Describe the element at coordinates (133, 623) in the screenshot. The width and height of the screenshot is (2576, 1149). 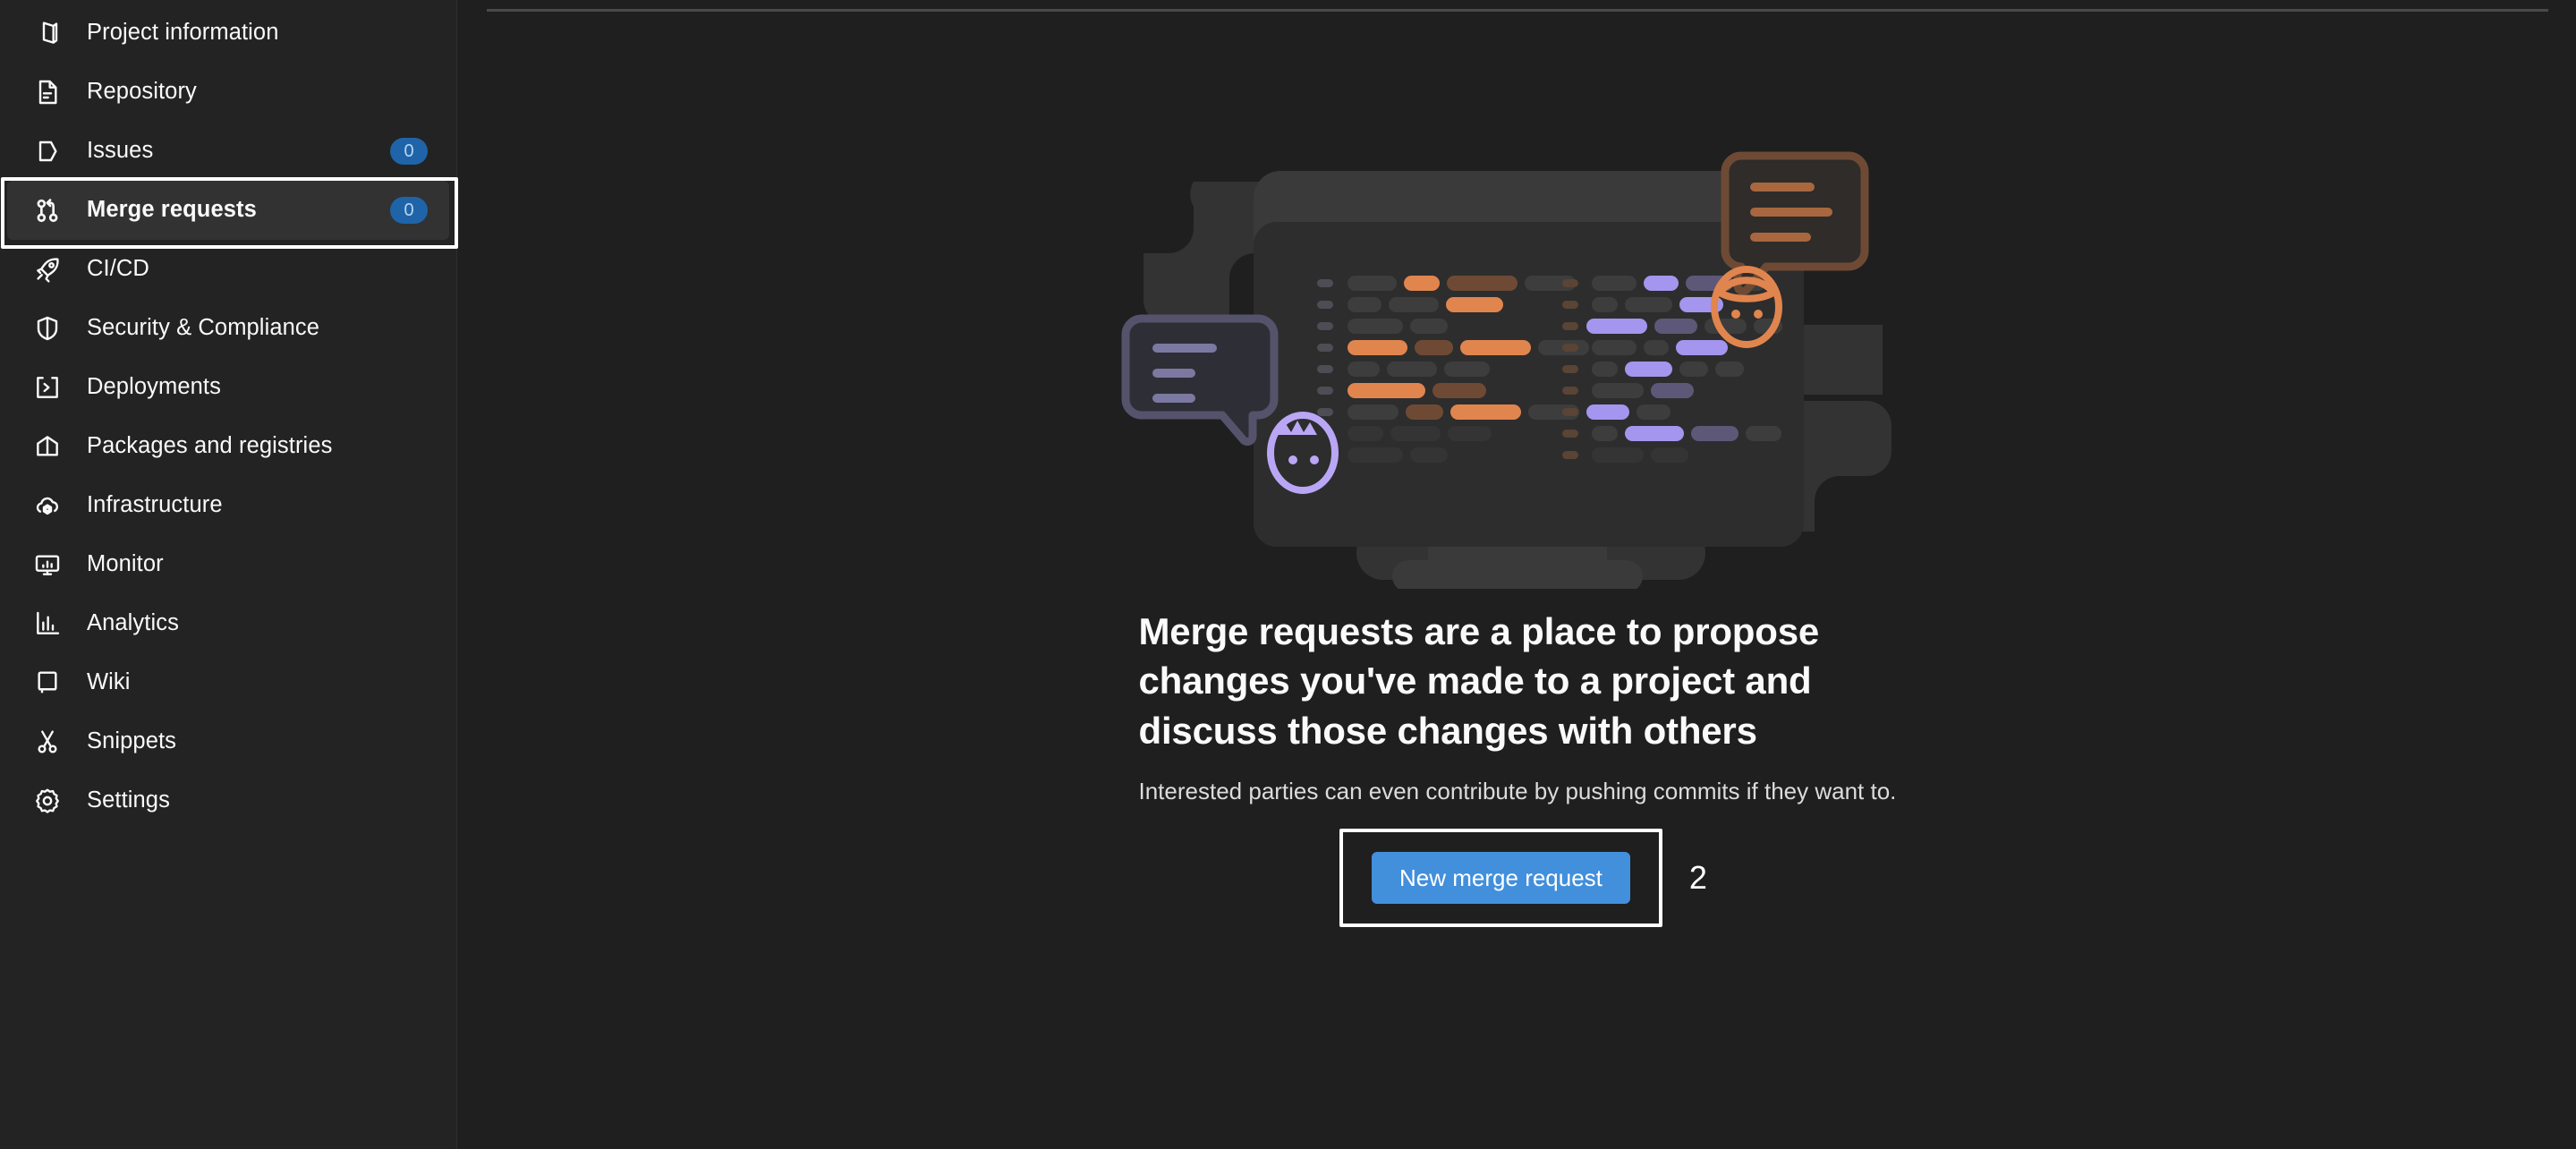
I see `sidebar-item-label: Analytics` at that location.